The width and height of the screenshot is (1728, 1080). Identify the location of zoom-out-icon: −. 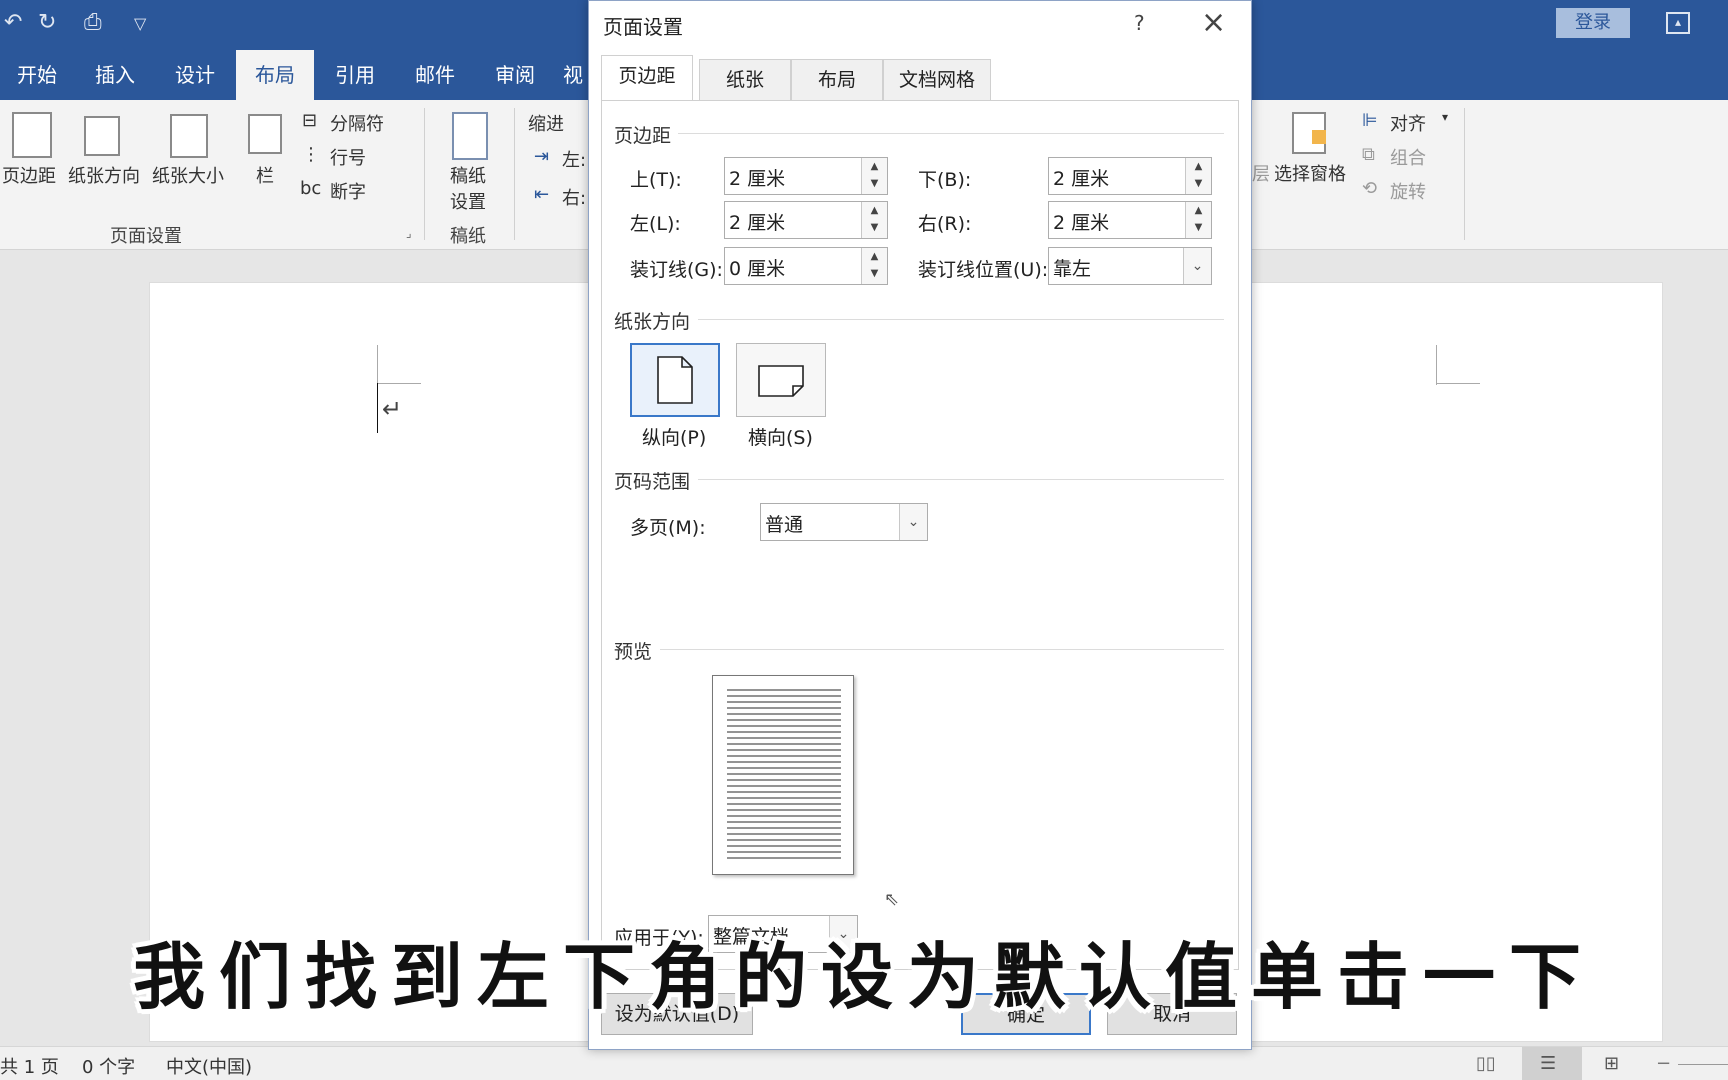
(1663, 1063).